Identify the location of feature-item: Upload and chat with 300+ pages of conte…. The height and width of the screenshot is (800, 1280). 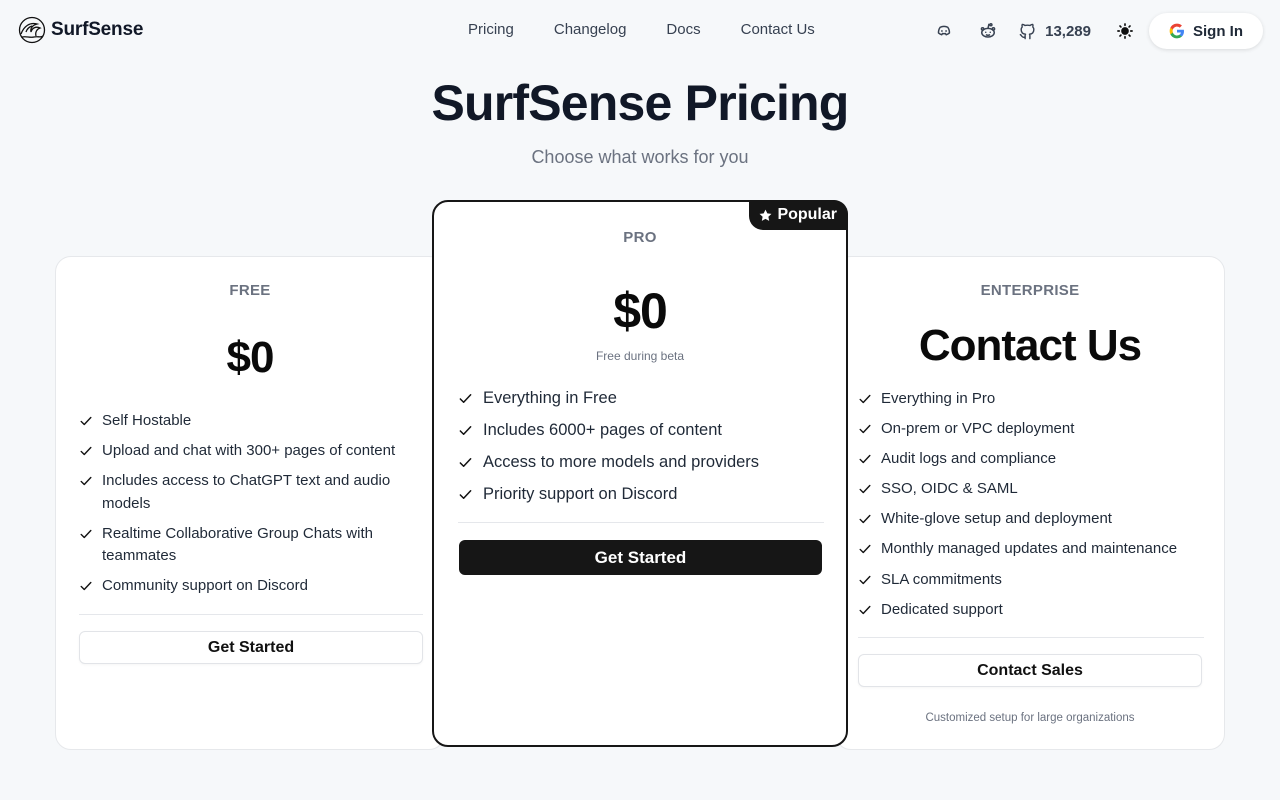
(251, 451).